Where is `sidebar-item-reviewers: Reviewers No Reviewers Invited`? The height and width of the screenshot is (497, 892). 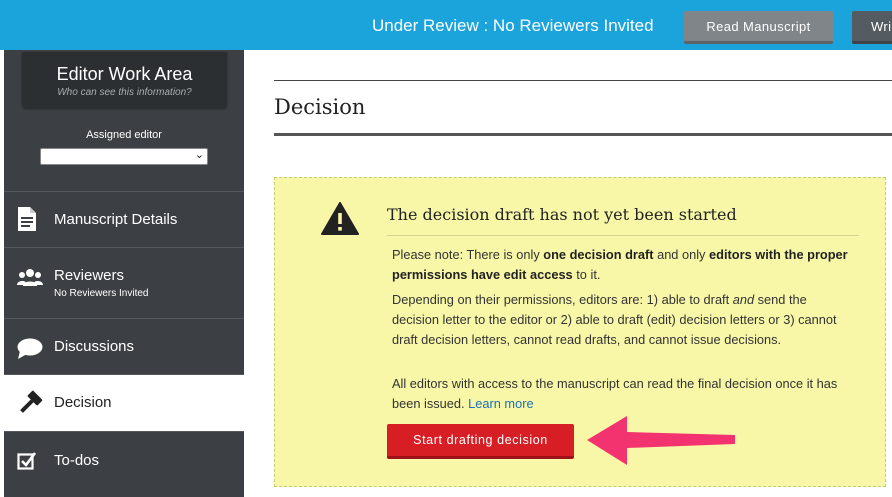
sidebar-item-reviewers: Reviewers No Reviewers Invited is located at coordinates (124, 282).